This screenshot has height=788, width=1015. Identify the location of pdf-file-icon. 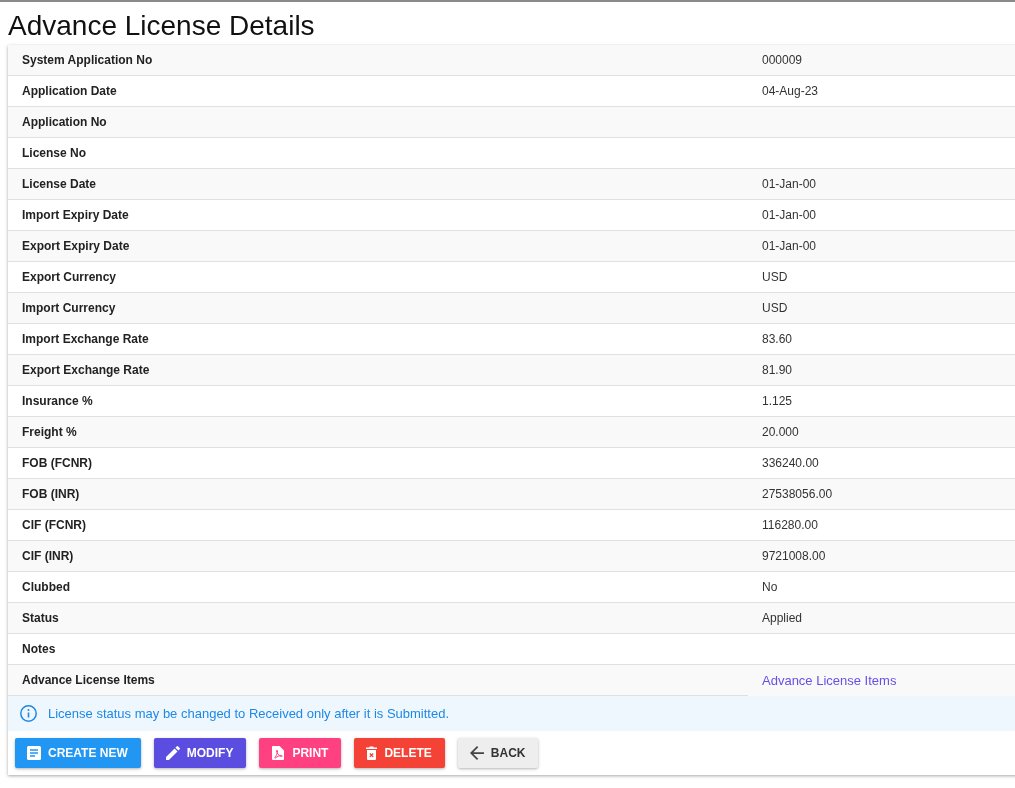
(278, 753).